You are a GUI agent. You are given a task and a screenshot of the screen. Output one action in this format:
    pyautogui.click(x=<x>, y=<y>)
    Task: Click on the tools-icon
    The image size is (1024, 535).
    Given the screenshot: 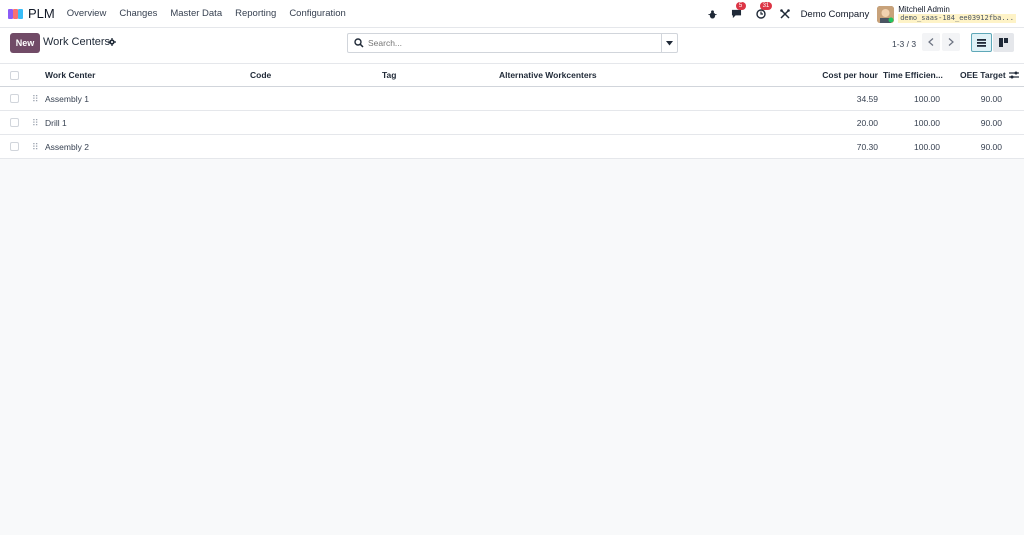 What is the action you would take?
    pyautogui.click(x=785, y=14)
    